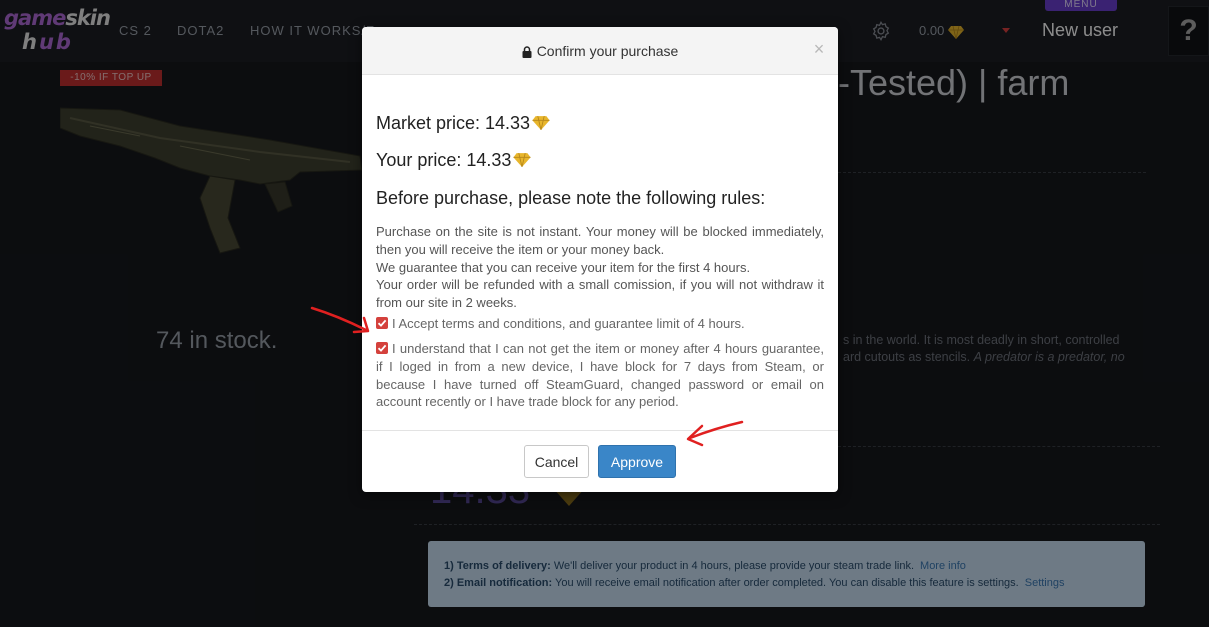 The image size is (1209, 627). Describe the element at coordinates (819, 49) in the screenshot. I see `close-icon: ×` at that location.